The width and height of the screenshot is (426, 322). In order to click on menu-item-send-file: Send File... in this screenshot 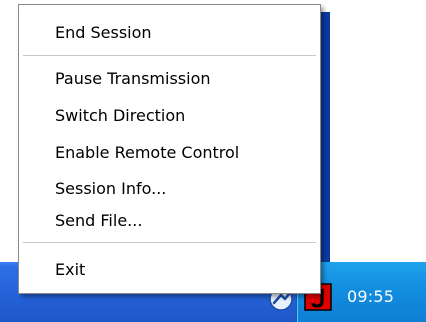, I will do `click(169, 221)`.